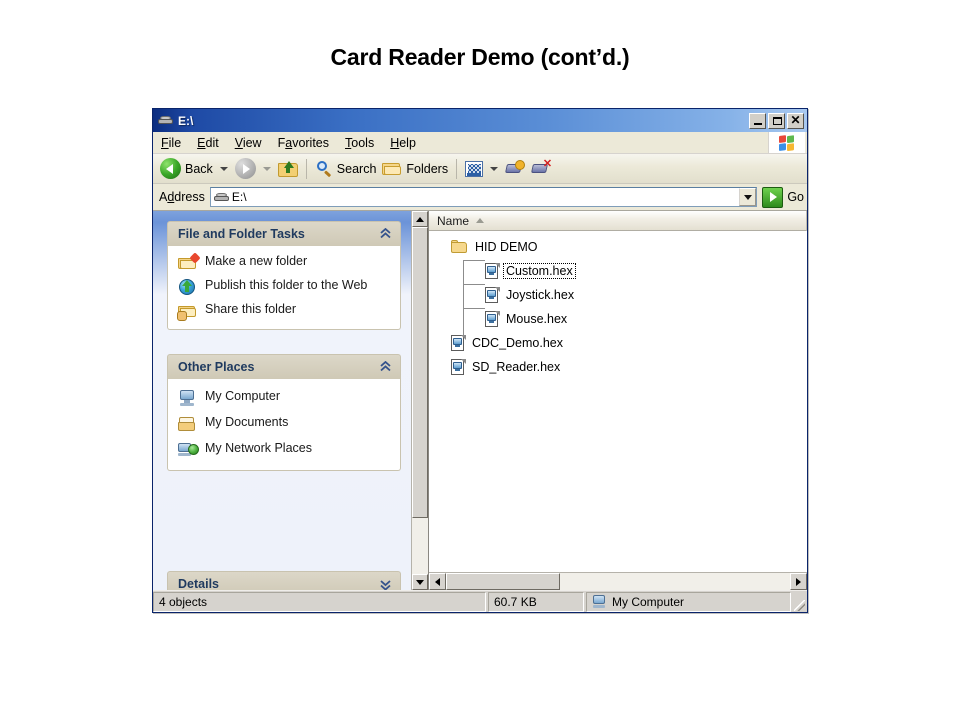 The height and width of the screenshot is (720, 960). What do you see at coordinates (795, 197) in the screenshot?
I see `go-label: Go` at bounding box center [795, 197].